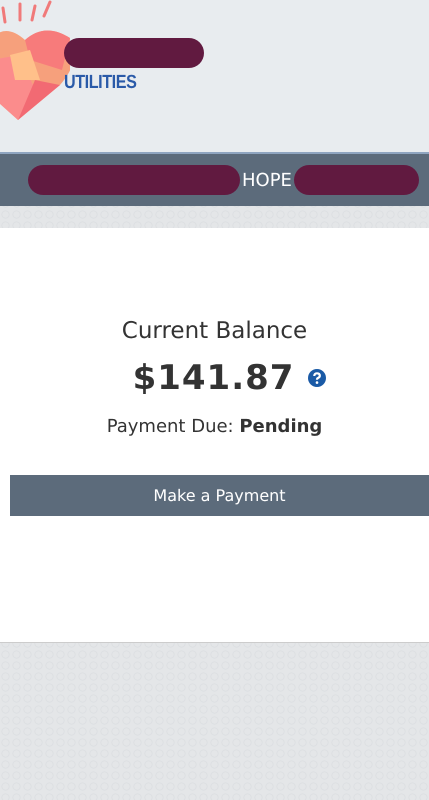 This screenshot has width=429, height=800. Describe the element at coordinates (267, 180) in the screenshot. I see `account-name: HOPE` at that location.